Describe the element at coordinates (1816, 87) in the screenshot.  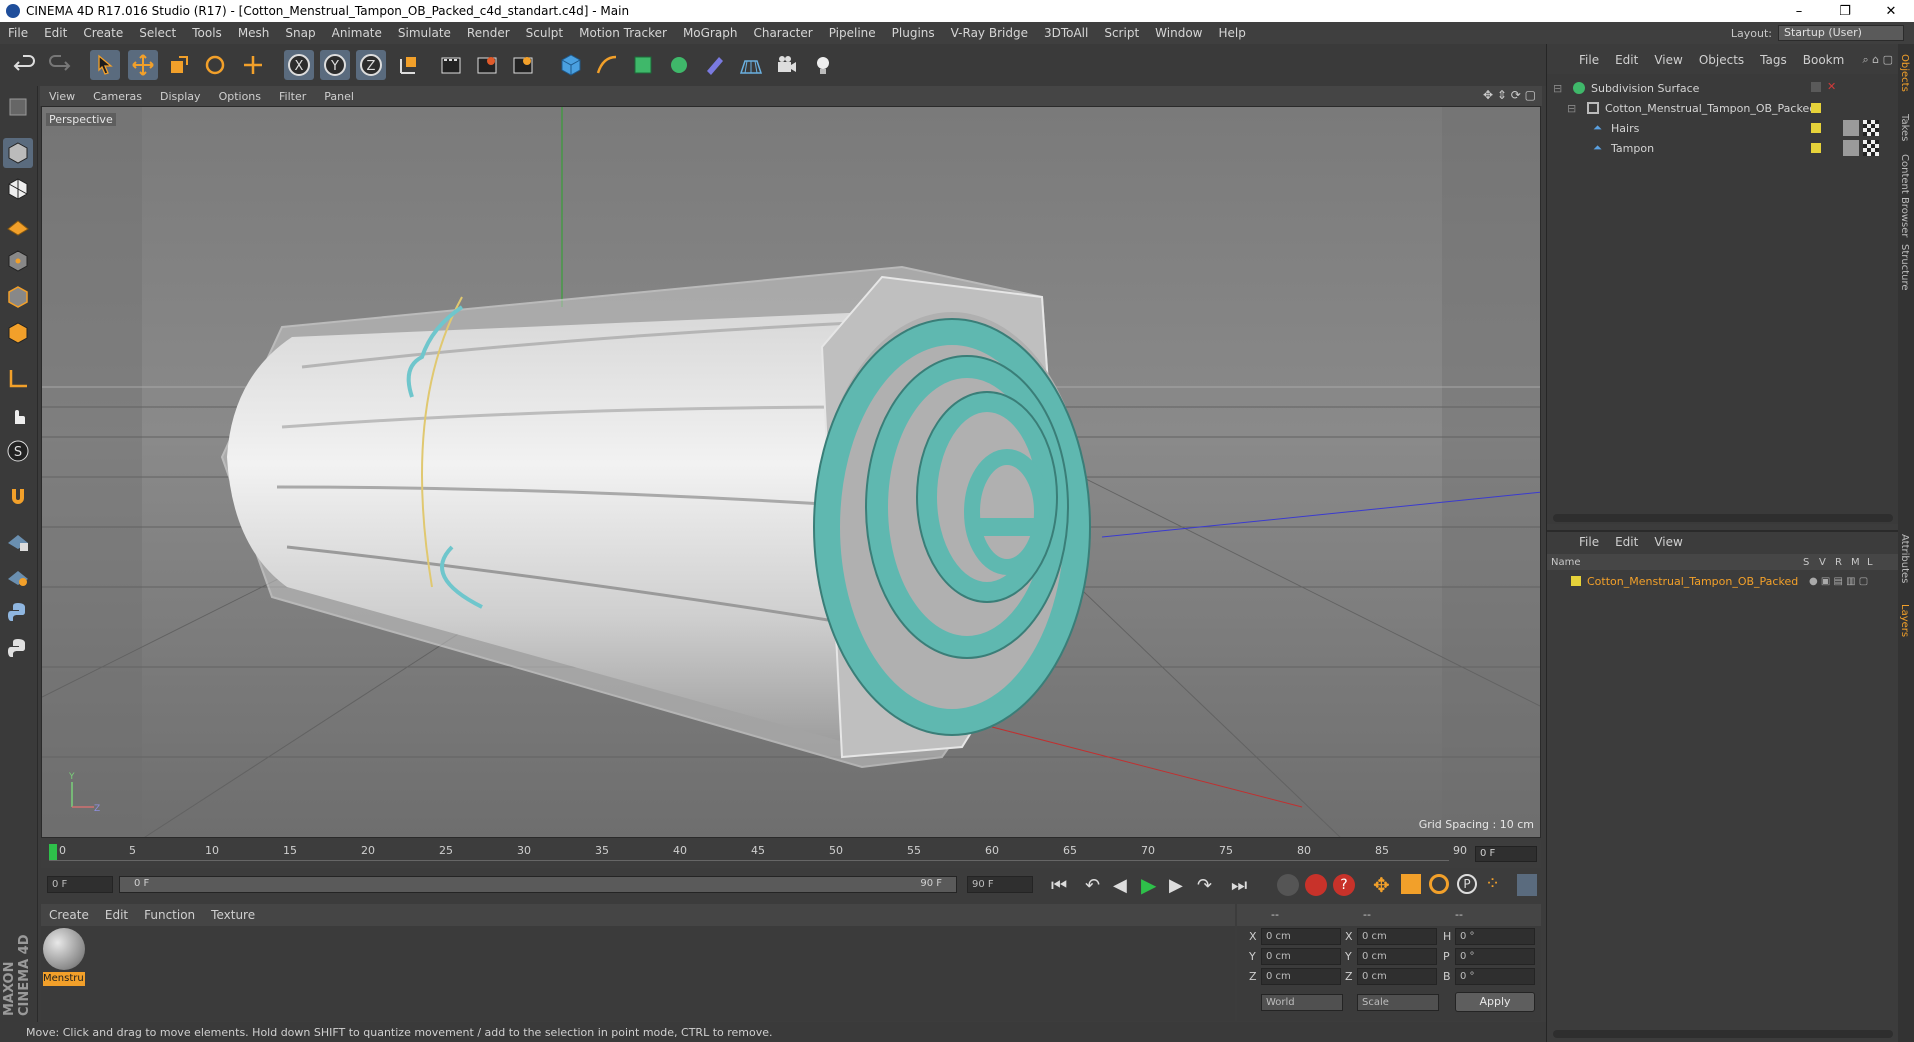
I see `visibility-toggle` at that location.